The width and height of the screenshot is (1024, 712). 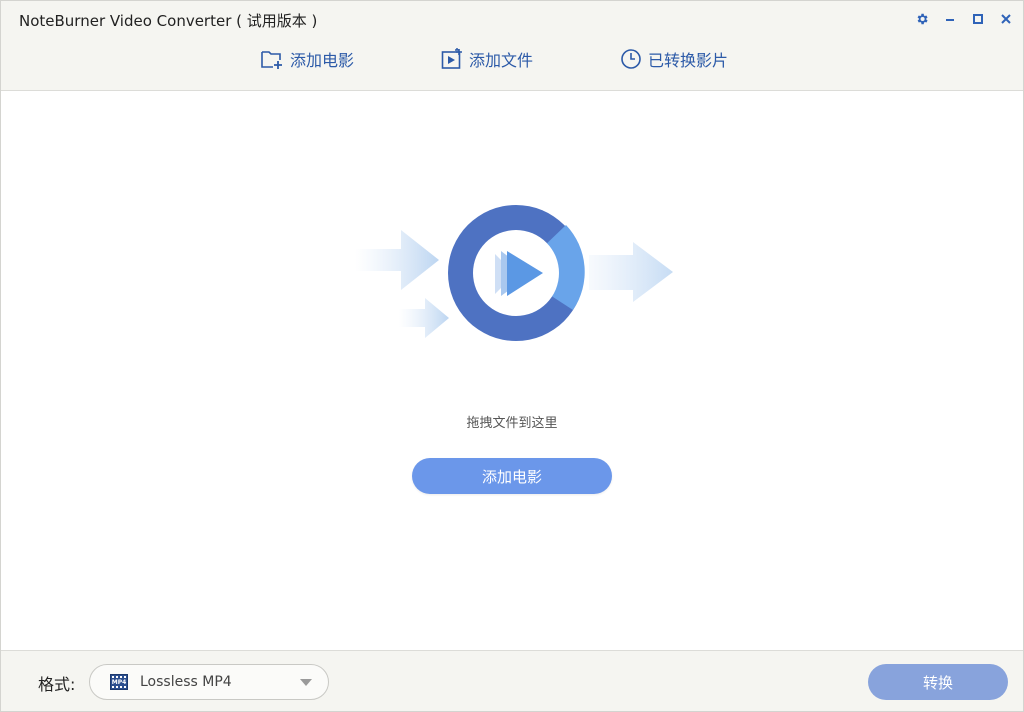 I want to click on mp4-film-icon: MP4, so click(x=119, y=682).